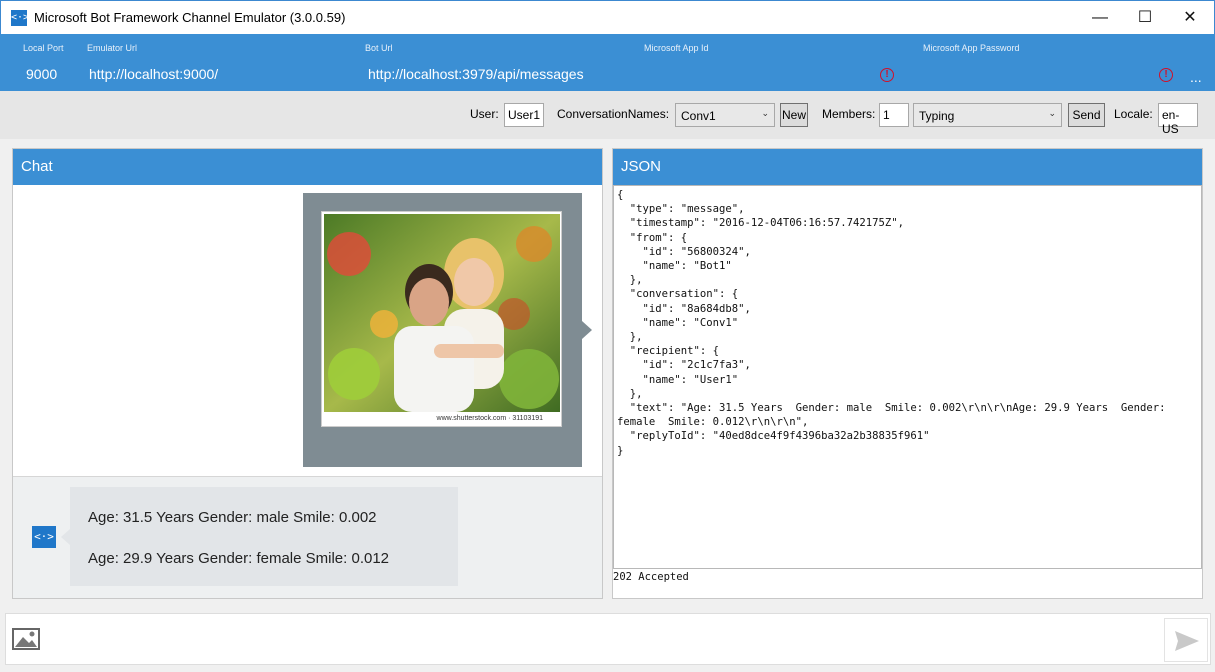  I want to click on conversation-select: Conv1 ⌄, so click(725, 115).